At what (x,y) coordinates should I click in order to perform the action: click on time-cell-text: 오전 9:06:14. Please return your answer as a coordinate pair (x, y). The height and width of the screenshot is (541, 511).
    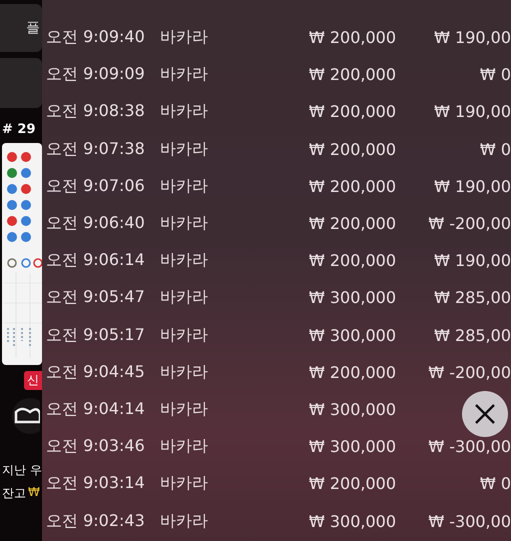
    Looking at the image, I should click on (96, 261).